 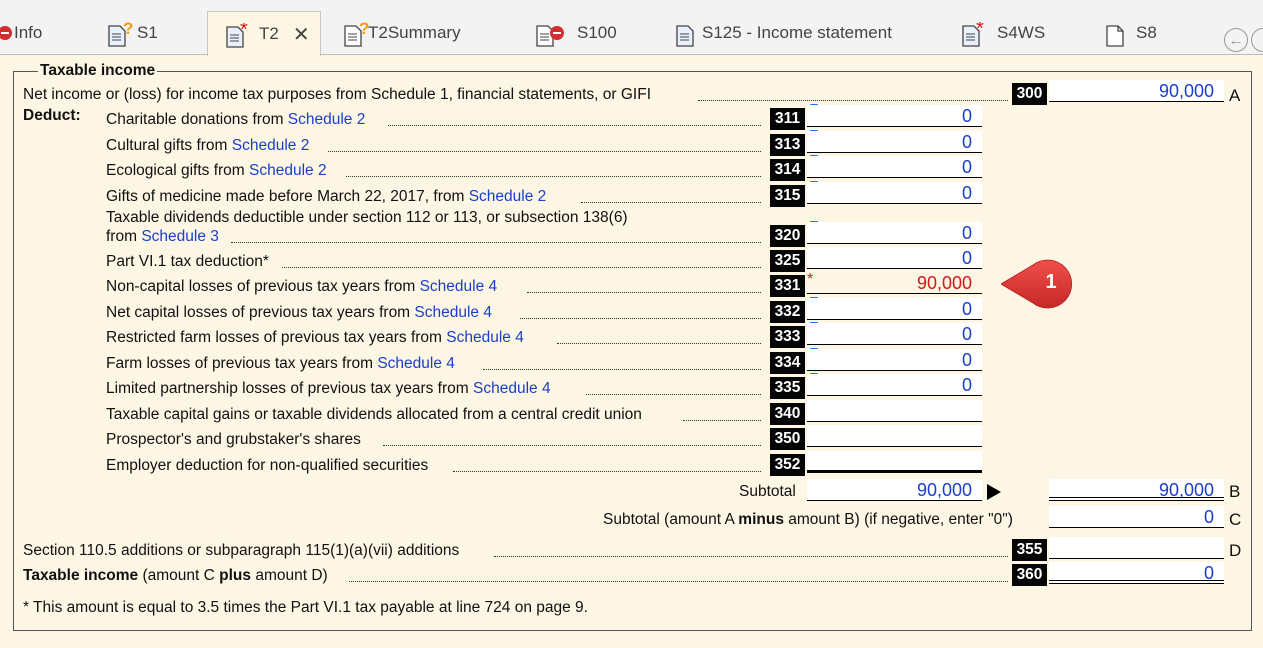 What do you see at coordinates (894, 283) in the screenshot?
I see `line-331-field: 90,000` at bounding box center [894, 283].